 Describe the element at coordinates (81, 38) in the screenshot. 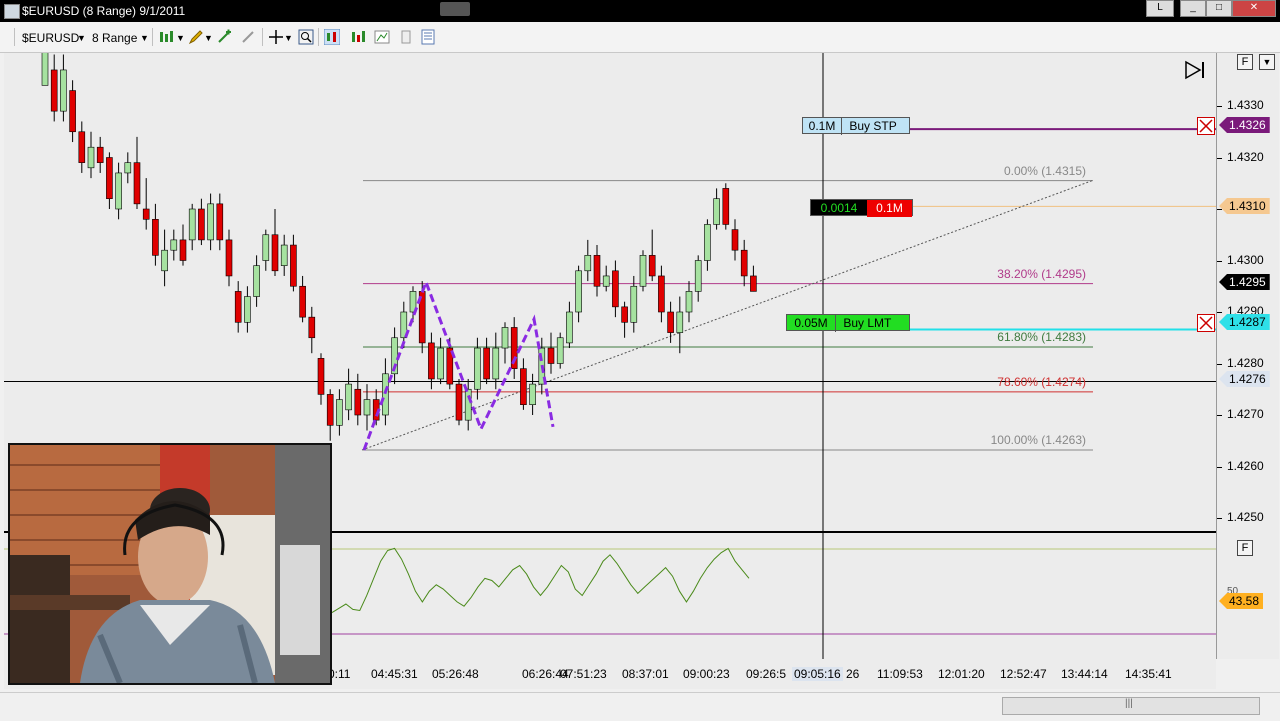

I see `instrument-dropdown-icon: ▼` at that location.